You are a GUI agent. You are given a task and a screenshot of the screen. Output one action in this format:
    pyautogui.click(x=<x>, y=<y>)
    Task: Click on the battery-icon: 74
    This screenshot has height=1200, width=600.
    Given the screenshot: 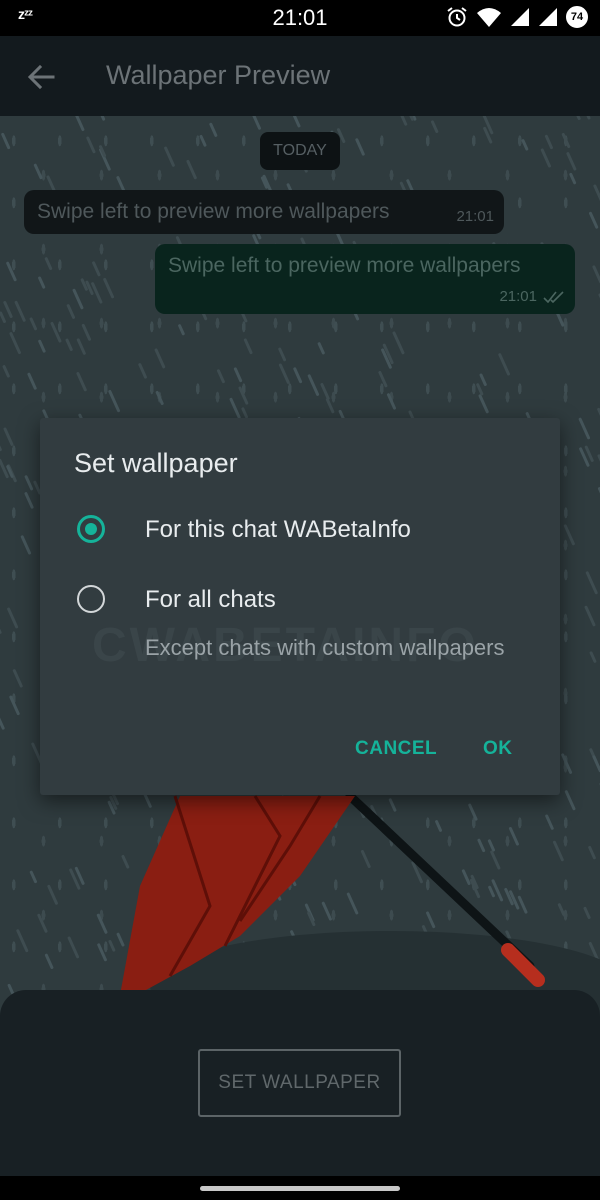 What is the action you would take?
    pyautogui.click(x=577, y=17)
    